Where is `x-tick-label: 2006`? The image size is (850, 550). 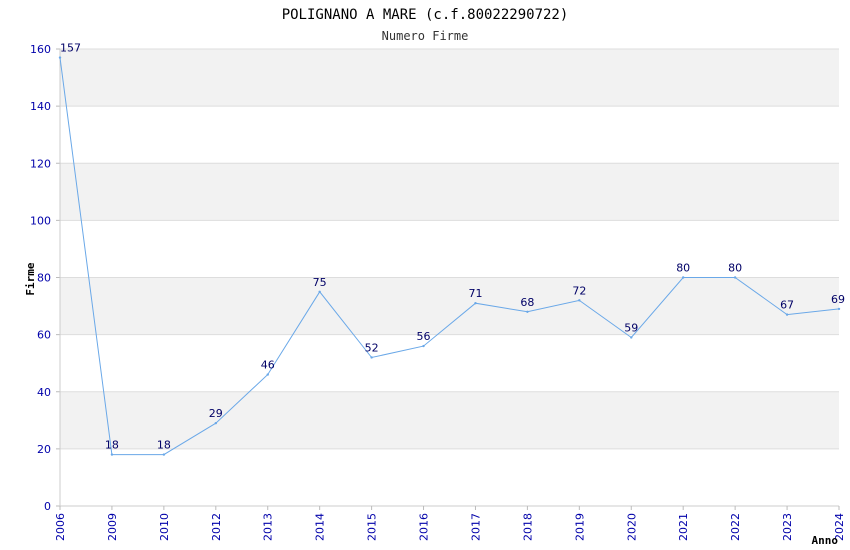
x-tick-label: 2006 is located at coordinates (60, 527).